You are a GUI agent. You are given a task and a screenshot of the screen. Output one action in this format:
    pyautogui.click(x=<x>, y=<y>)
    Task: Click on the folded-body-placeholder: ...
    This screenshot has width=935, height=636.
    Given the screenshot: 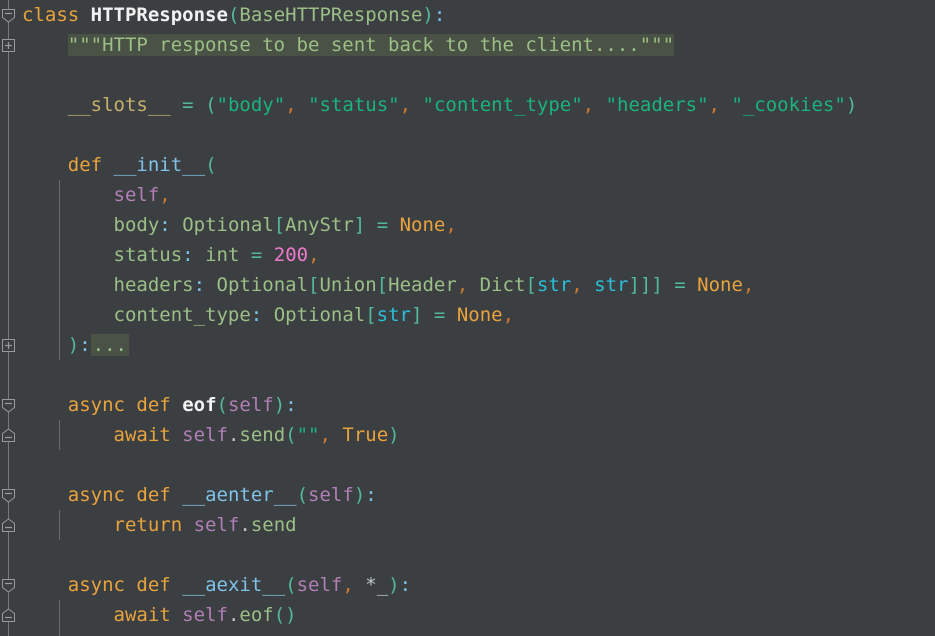 What is the action you would take?
    pyautogui.click(x=109, y=345)
    